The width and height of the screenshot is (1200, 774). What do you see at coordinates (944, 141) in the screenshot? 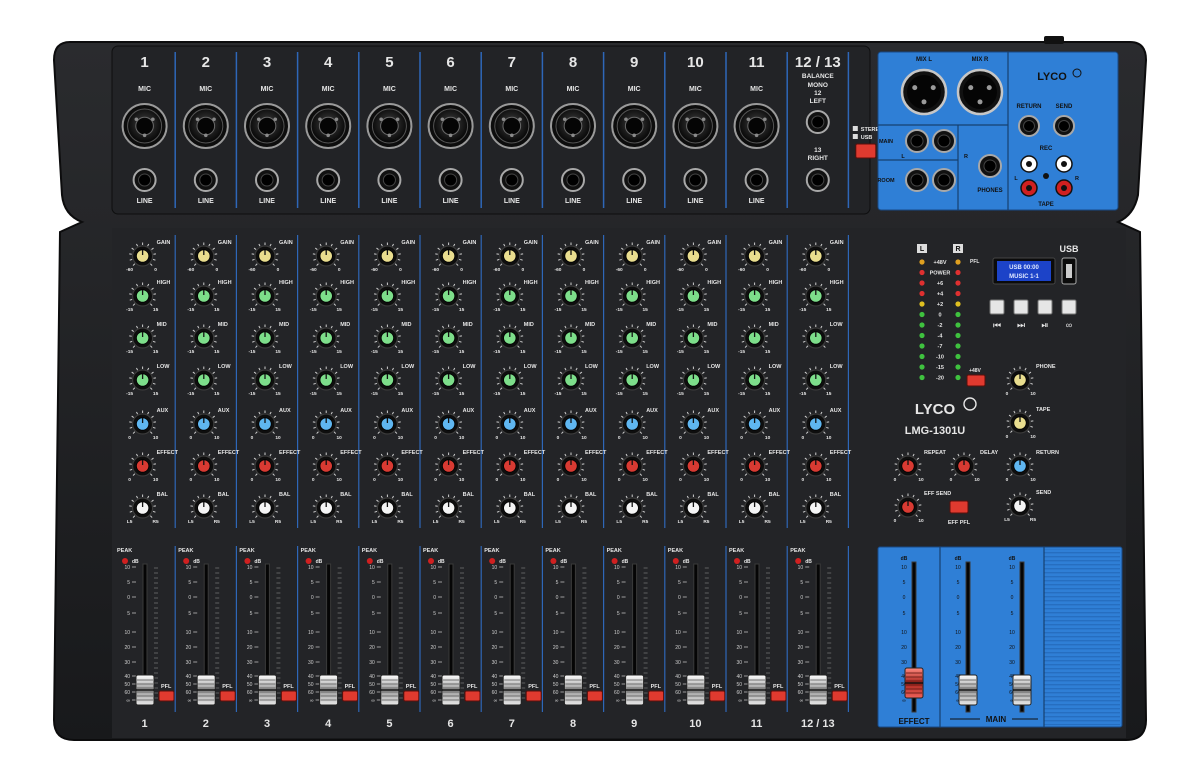
I see `main-r-jack` at bounding box center [944, 141].